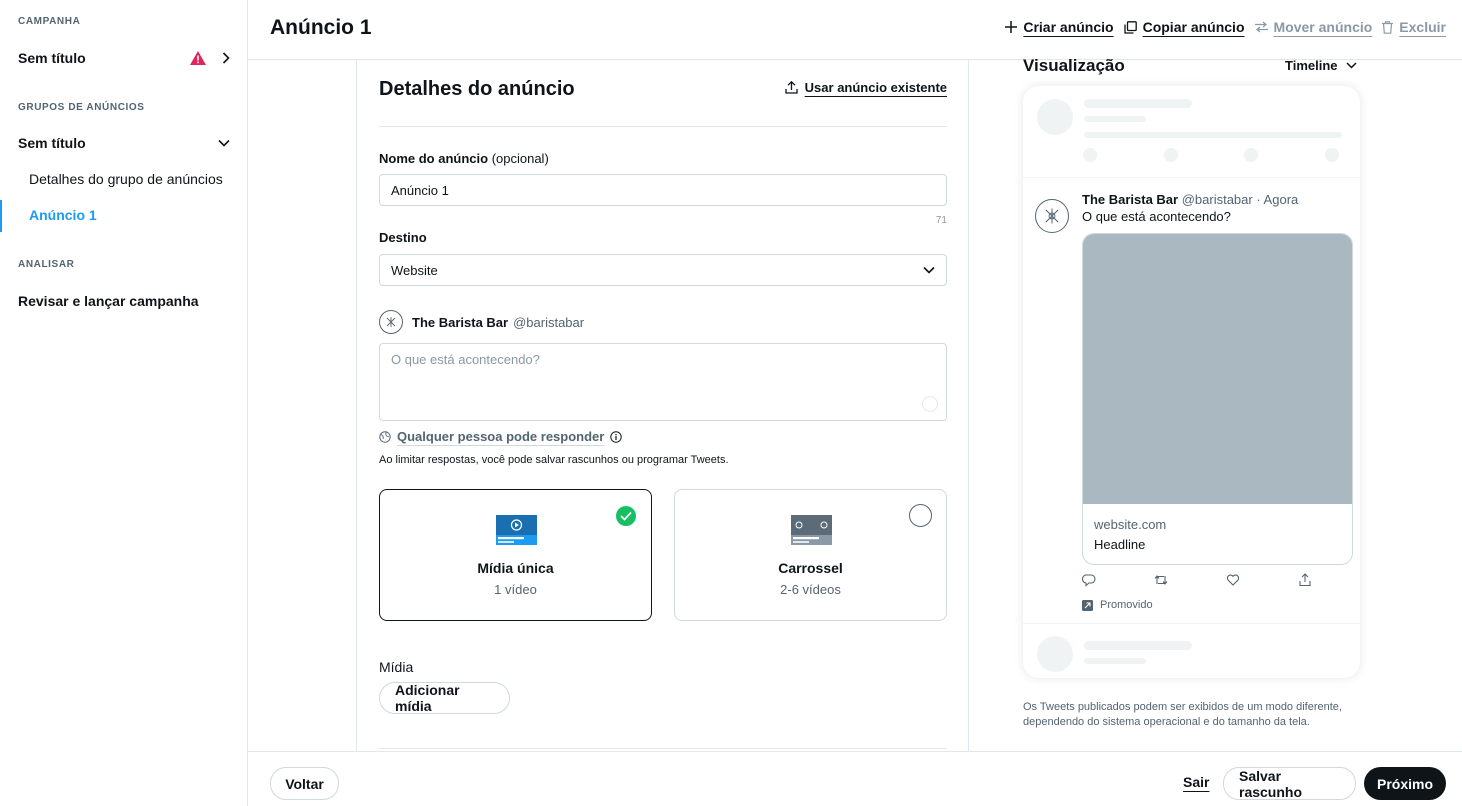 The image size is (1462, 806). I want to click on brand-logo-icon, so click(1052, 216).